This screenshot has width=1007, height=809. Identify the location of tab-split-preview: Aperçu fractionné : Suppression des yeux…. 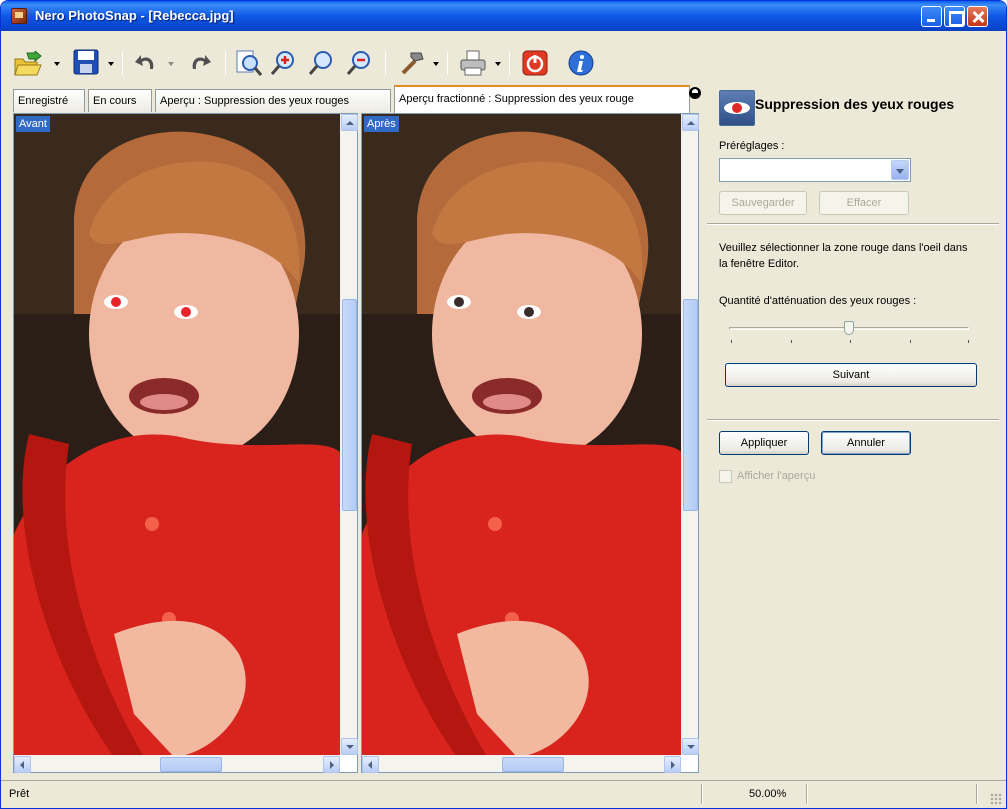
(542, 99).